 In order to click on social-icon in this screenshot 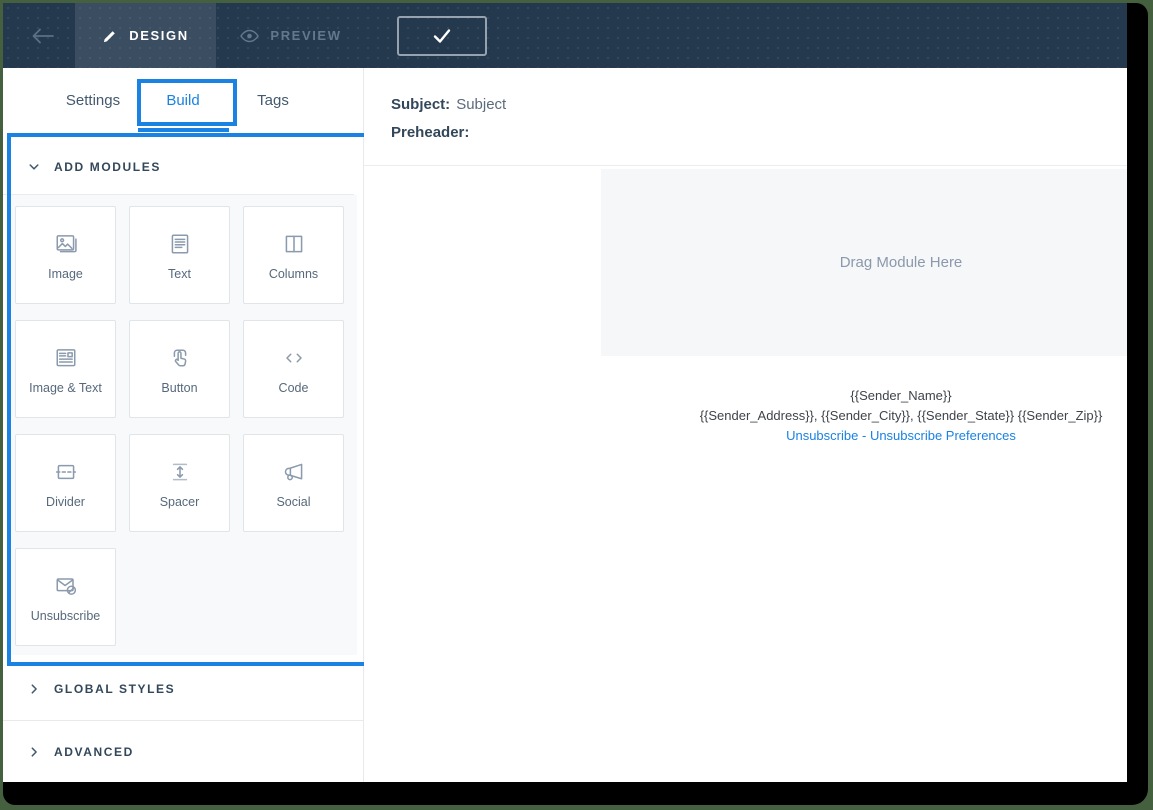, I will do `click(293, 471)`.